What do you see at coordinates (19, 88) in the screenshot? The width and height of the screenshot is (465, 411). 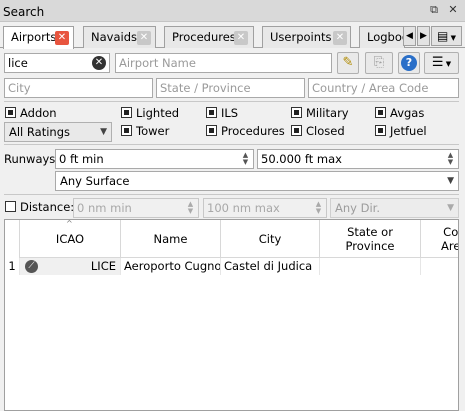 I see `city-placeholder: City` at bounding box center [19, 88].